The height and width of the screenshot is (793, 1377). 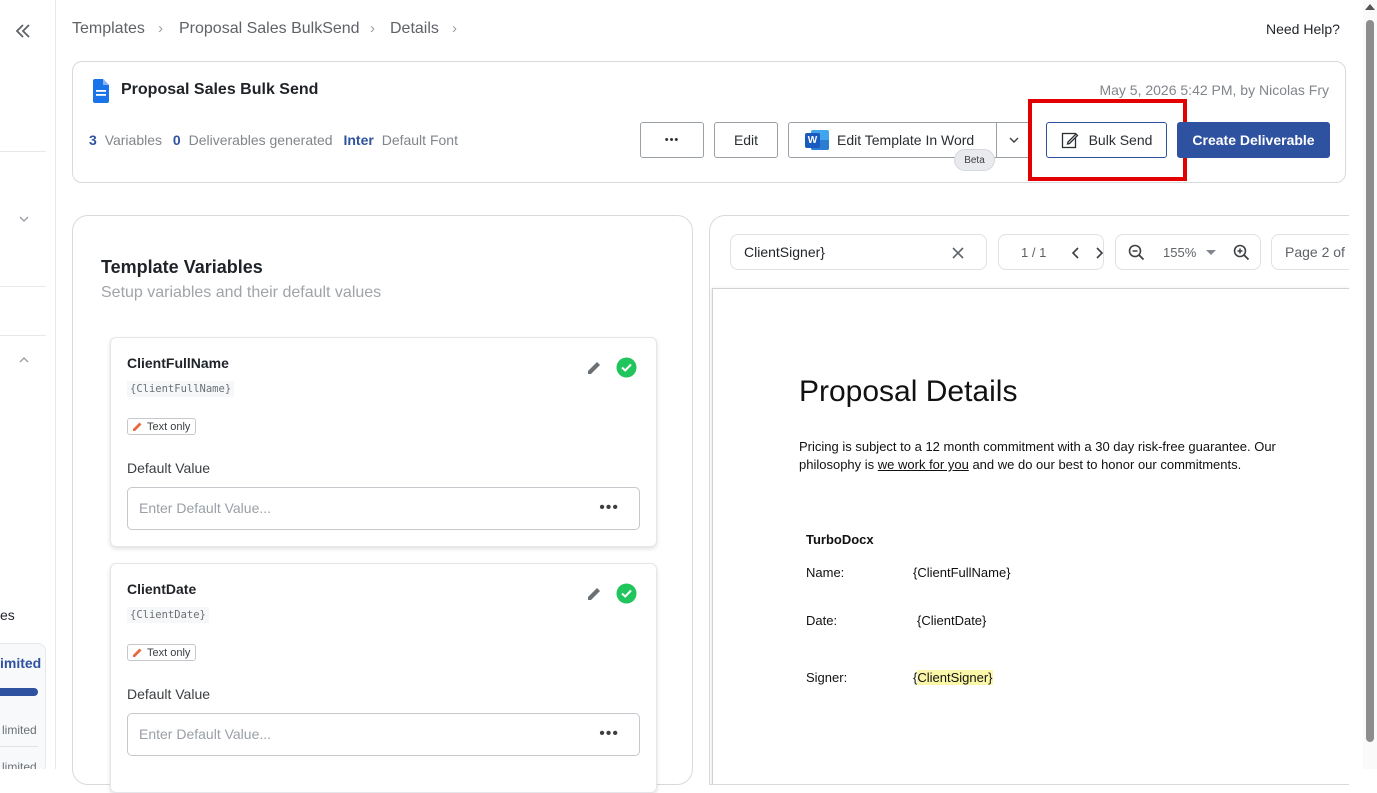 What do you see at coordinates (21, 663) in the screenshot?
I see `plan-name: imited` at bounding box center [21, 663].